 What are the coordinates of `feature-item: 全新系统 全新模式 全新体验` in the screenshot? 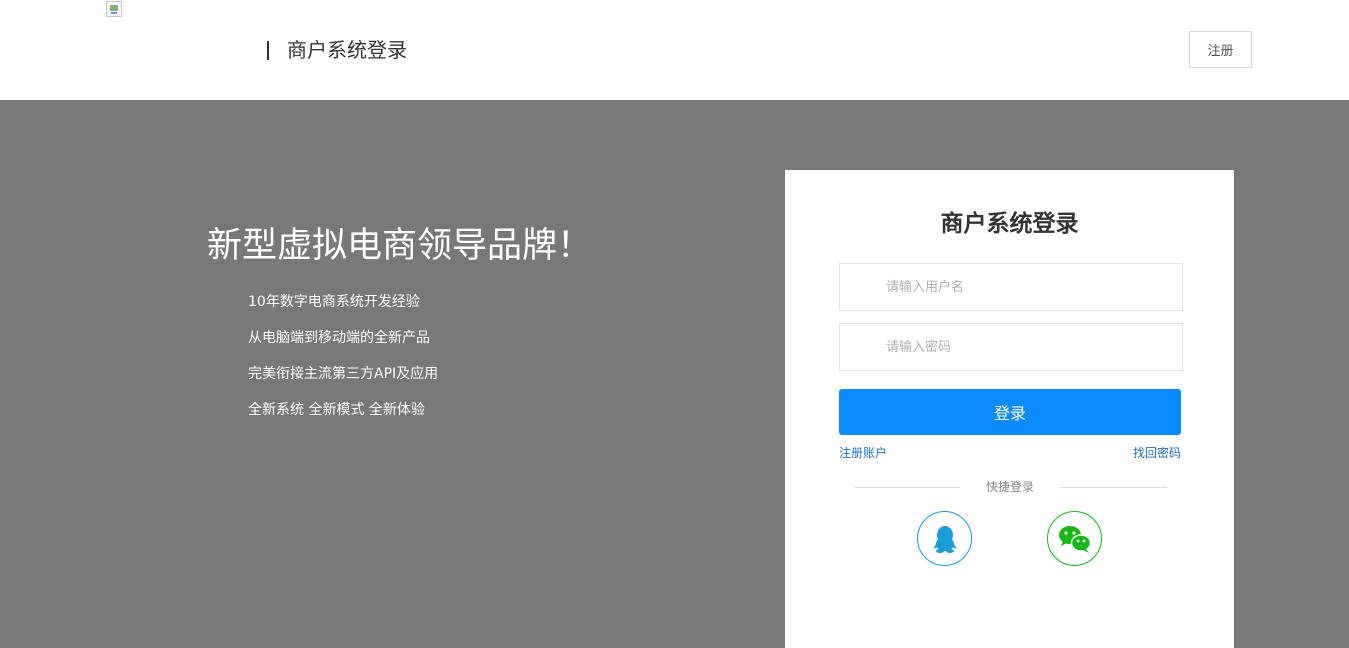 It's located at (336, 410).